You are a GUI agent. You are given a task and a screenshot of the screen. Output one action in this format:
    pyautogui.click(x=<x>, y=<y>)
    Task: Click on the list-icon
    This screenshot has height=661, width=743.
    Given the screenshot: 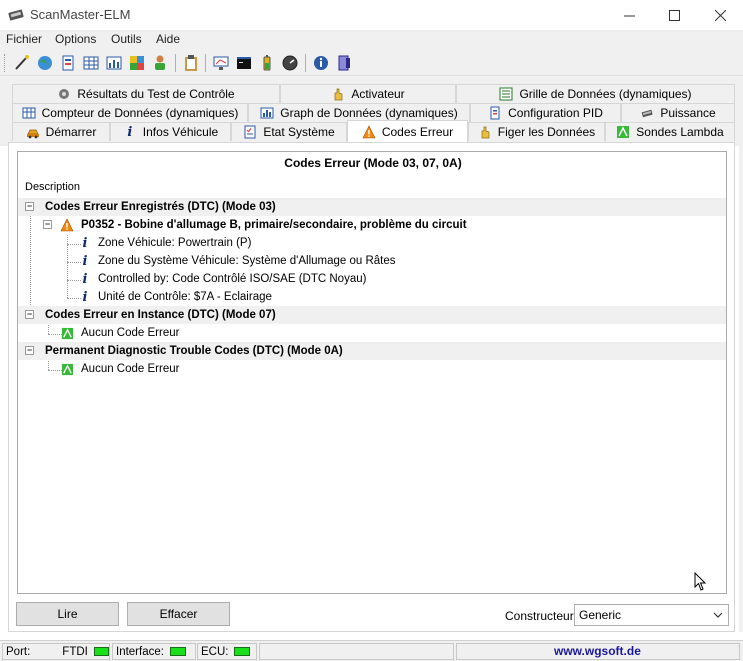 What is the action you would take?
    pyautogui.click(x=506, y=94)
    